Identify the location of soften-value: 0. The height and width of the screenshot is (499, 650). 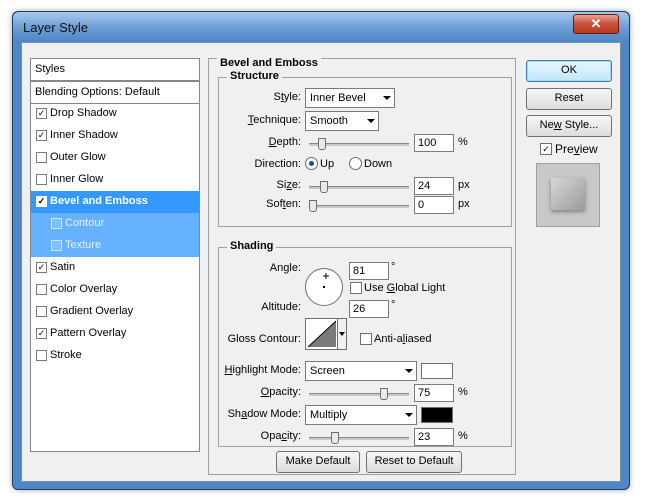
(421, 205).